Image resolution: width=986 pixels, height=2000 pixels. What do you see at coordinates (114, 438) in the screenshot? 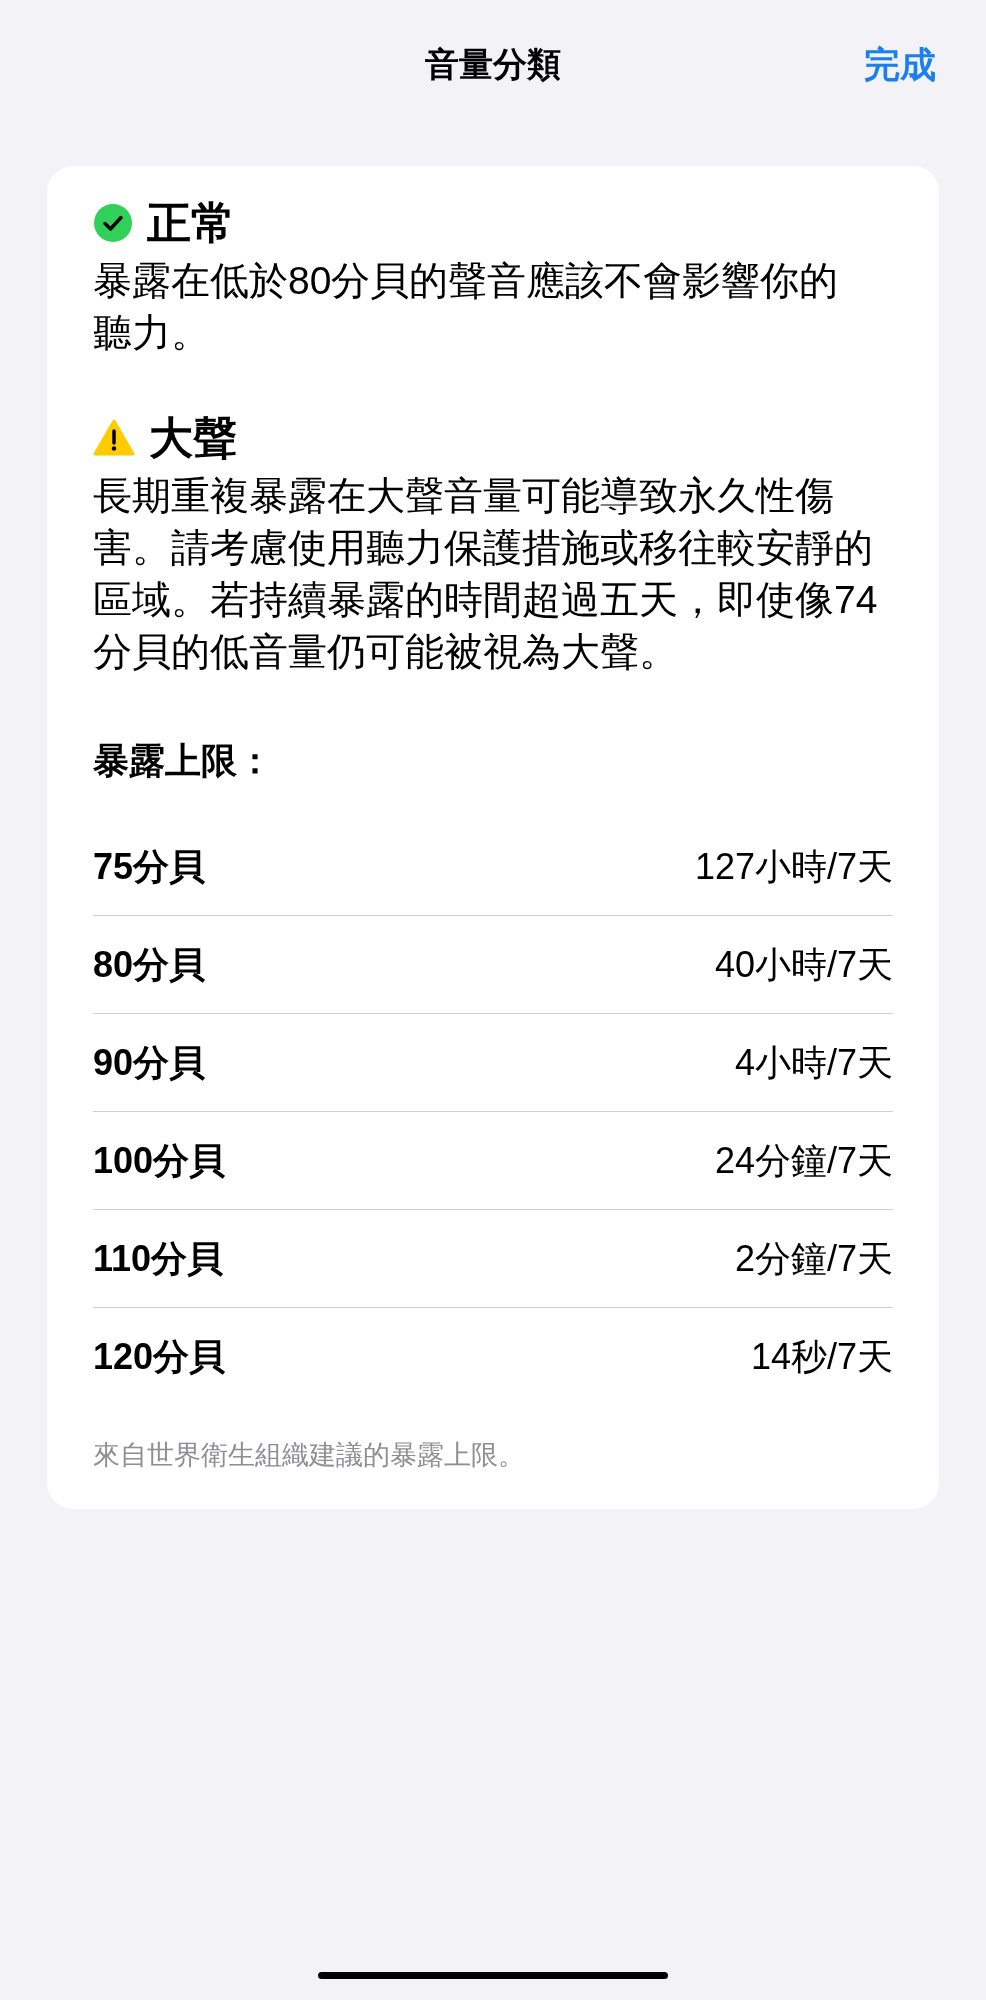
I see `warning-icon` at bounding box center [114, 438].